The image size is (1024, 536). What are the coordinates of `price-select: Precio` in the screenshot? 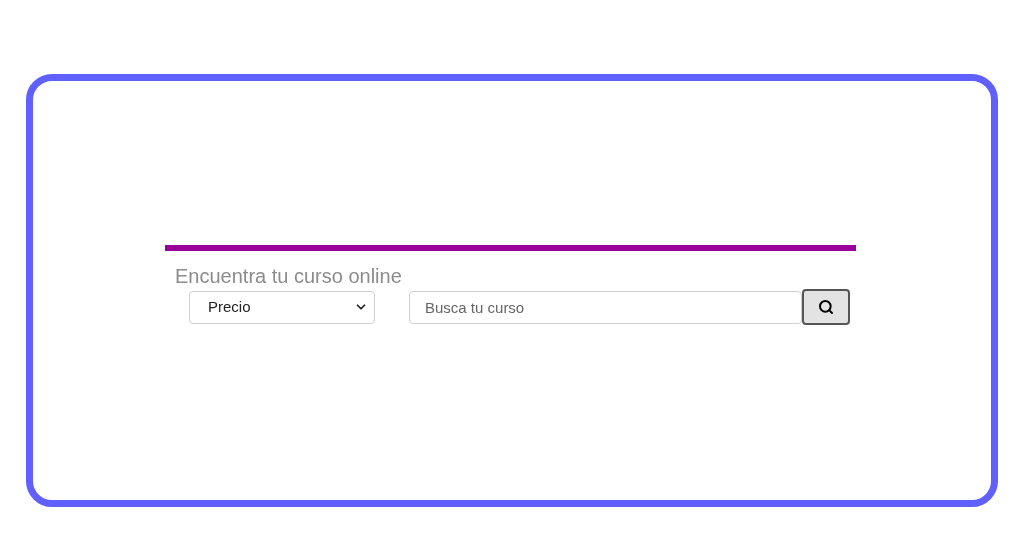 It's located at (282, 307).